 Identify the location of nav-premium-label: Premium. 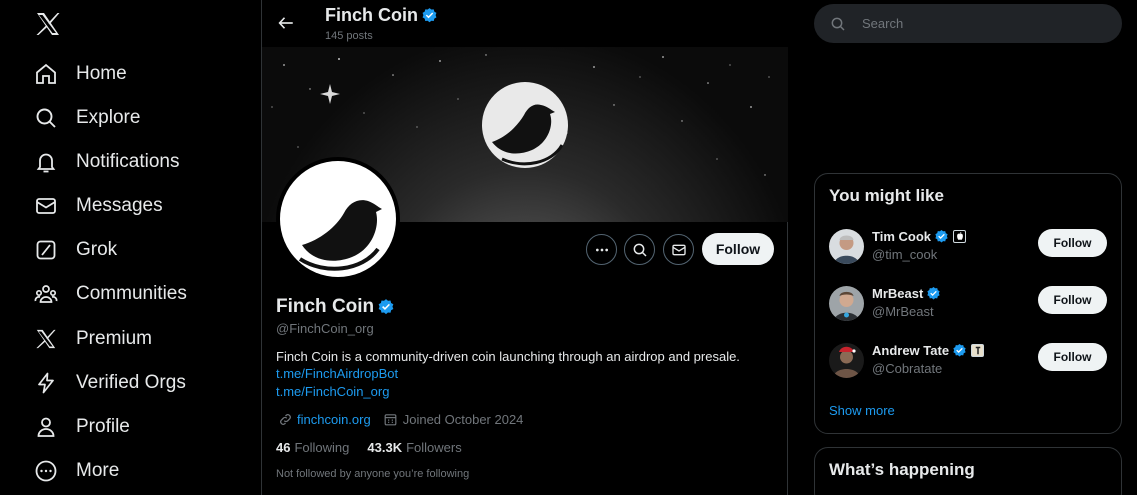
(114, 338).